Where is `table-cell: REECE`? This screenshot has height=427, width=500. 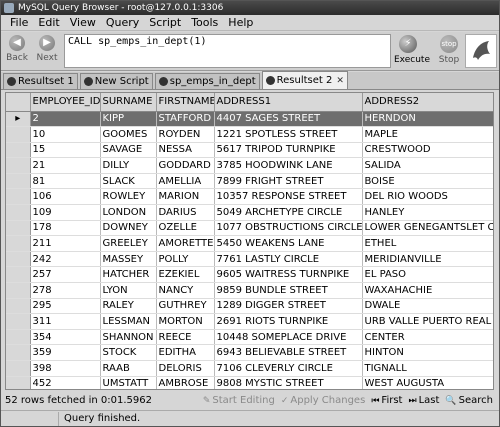 table-cell: REECE is located at coordinates (185, 337).